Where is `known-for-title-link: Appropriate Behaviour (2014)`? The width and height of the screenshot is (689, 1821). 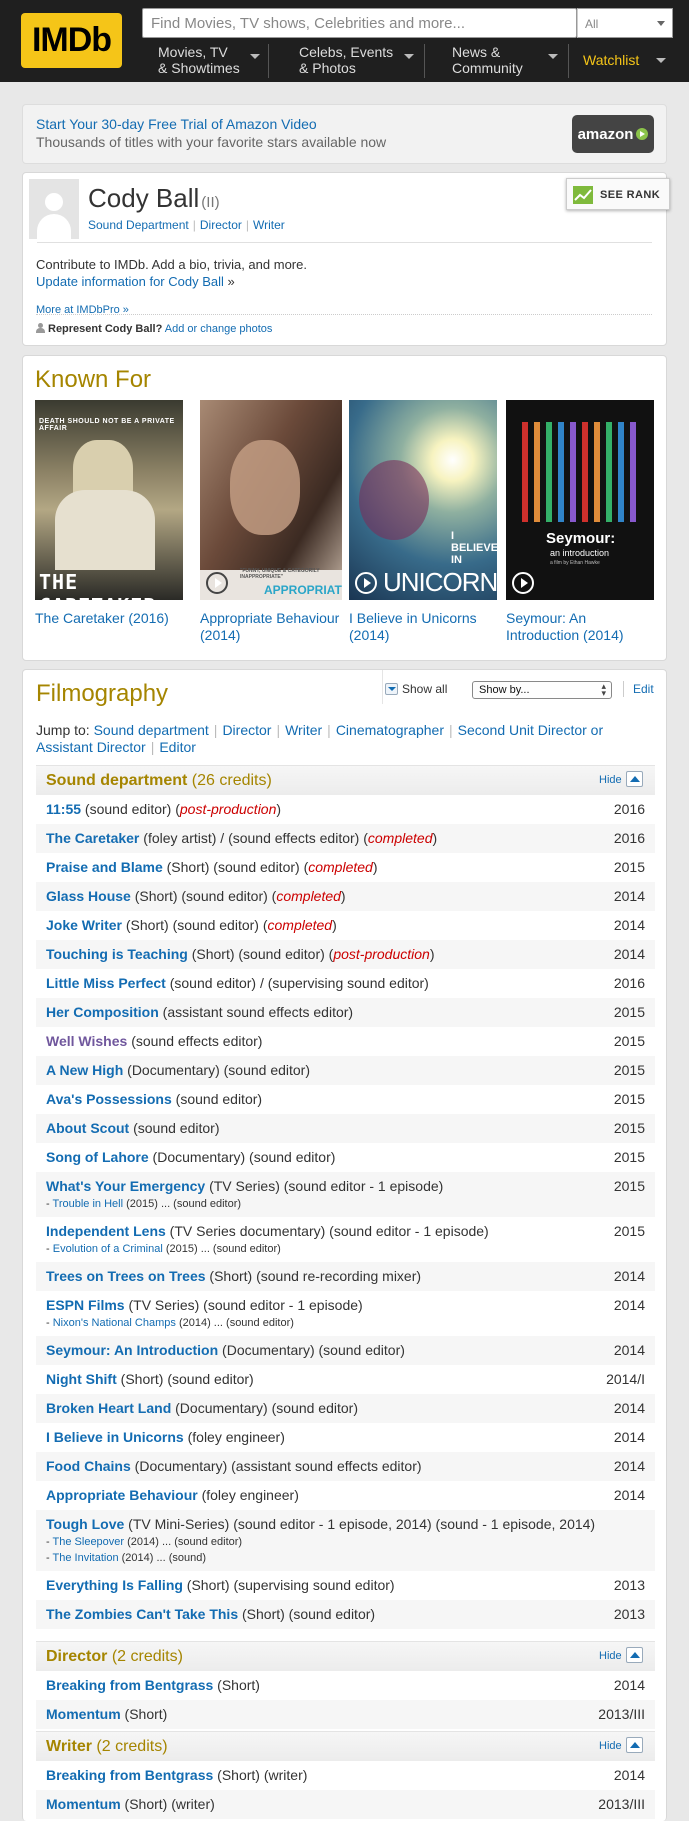
known-for-title-link: Appropriate Behaviour (2014) is located at coordinates (271, 627).